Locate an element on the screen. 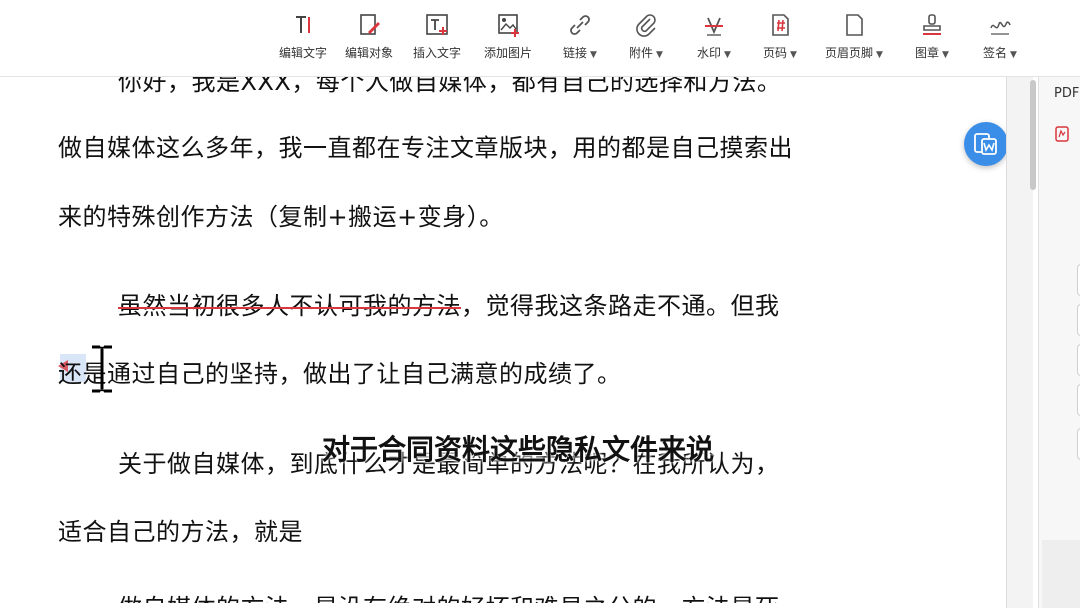  watermark-button: 水印 ▼ is located at coordinates (714, 40).